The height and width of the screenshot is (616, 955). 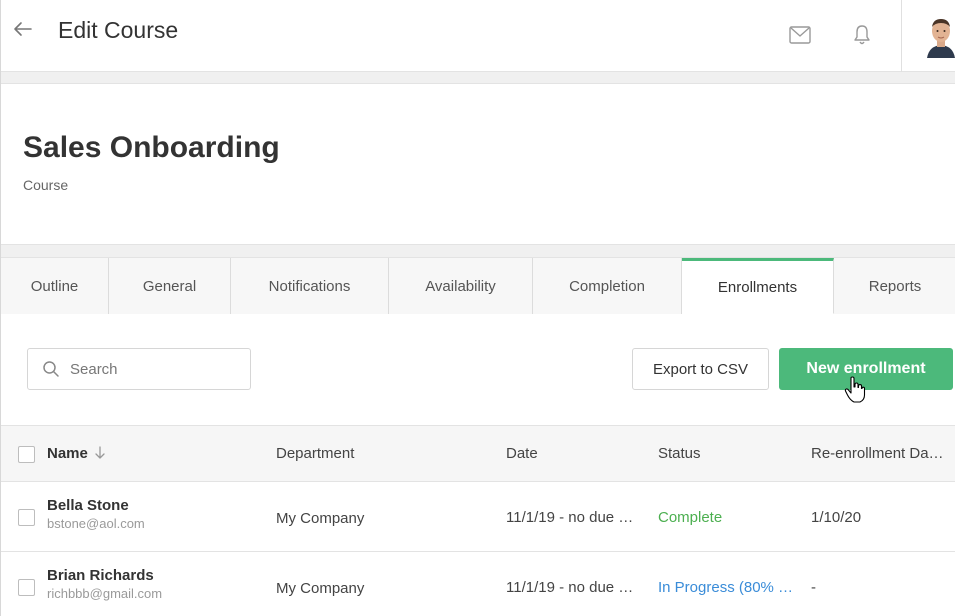 I want to click on course-title: Sales Onboarding, so click(x=151, y=147).